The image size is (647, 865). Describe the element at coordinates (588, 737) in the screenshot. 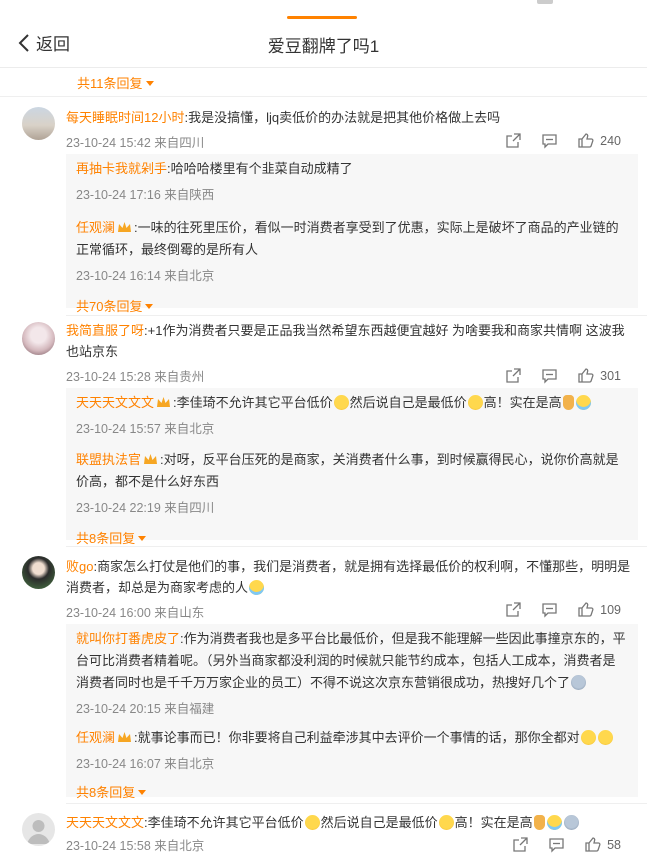

I see `smirk-emoji-icon` at that location.